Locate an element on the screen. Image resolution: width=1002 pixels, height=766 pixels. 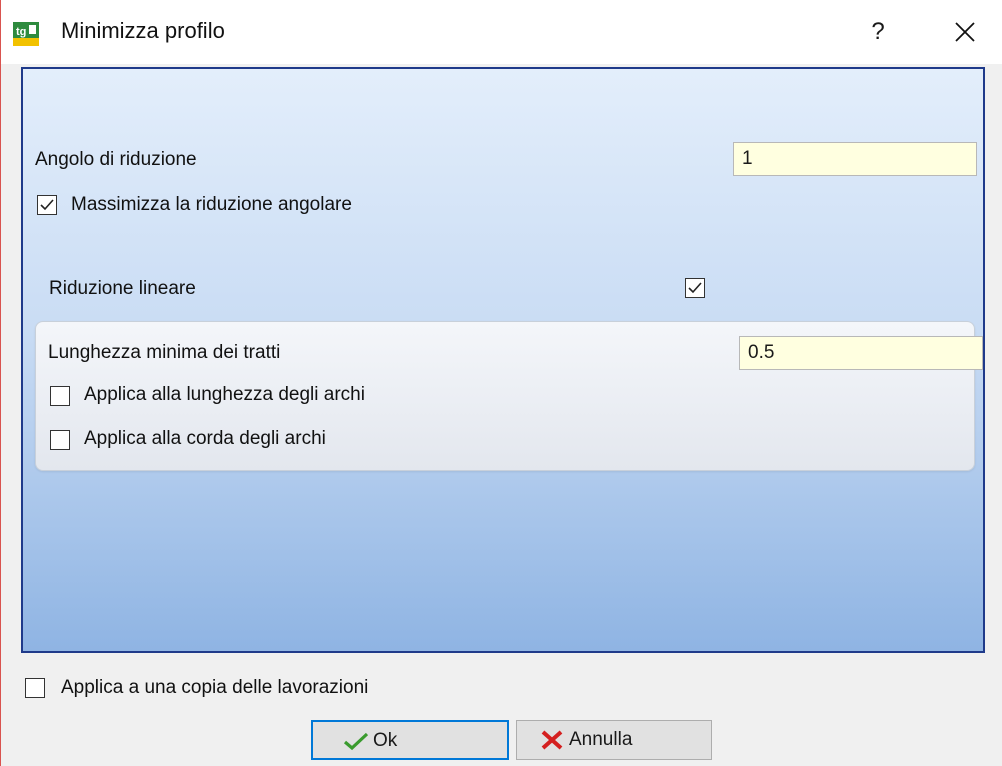
svg-text: tg is located at coordinates (21, 32).